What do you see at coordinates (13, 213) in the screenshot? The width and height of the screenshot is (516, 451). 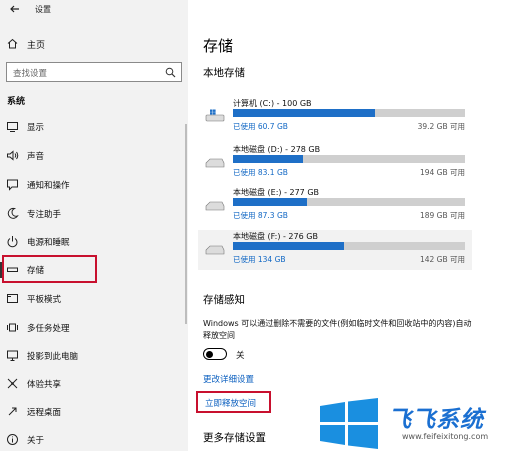 I see `moon-icon` at bounding box center [13, 213].